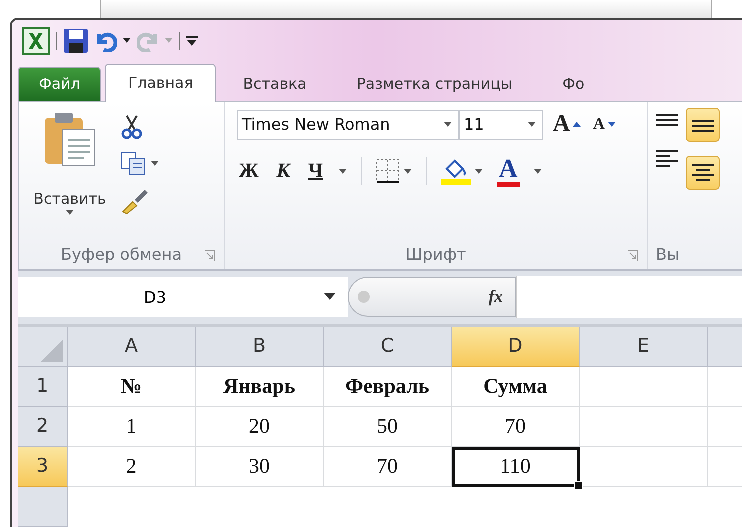 The image size is (742, 527). I want to click on align-middle-icon, so click(703, 125).